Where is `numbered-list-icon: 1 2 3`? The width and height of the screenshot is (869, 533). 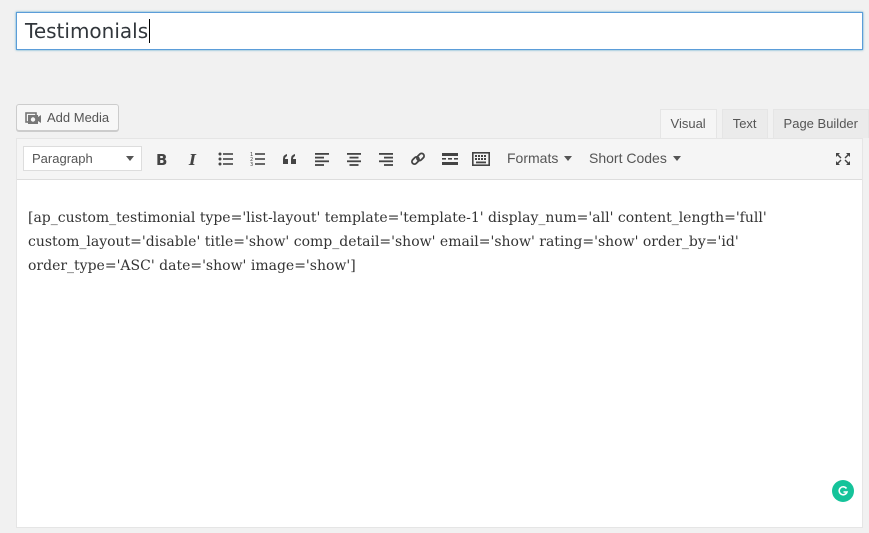
numbered-list-icon: 1 2 3 is located at coordinates (257, 159).